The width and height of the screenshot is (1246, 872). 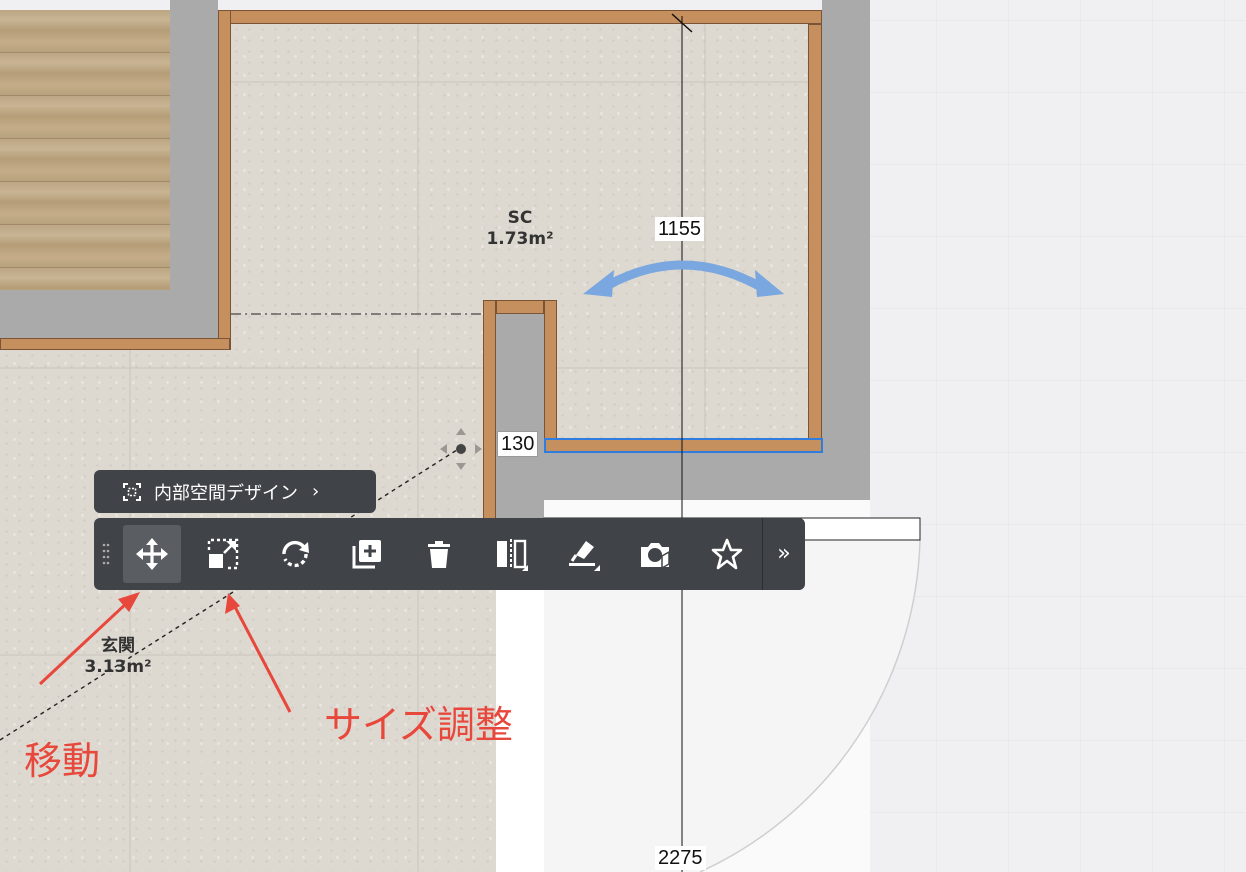 What do you see at coordinates (418, 725) in the screenshot?
I see `annotation-resize: サイズ調整` at bounding box center [418, 725].